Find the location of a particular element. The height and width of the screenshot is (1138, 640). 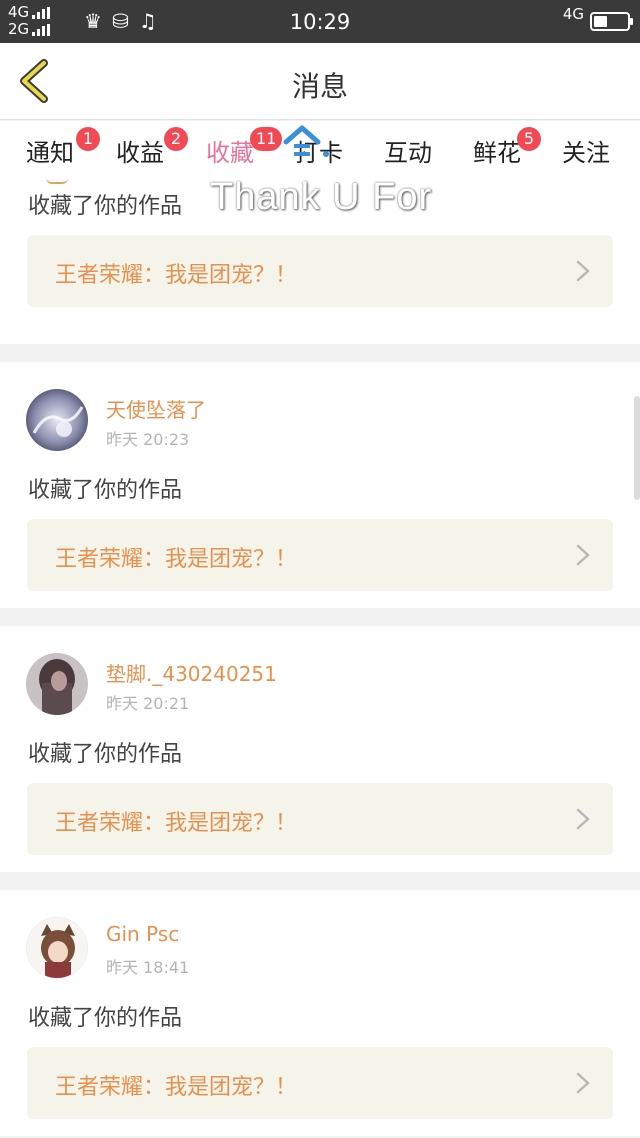

tab-label: 互动 is located at coordinates (408, 153).